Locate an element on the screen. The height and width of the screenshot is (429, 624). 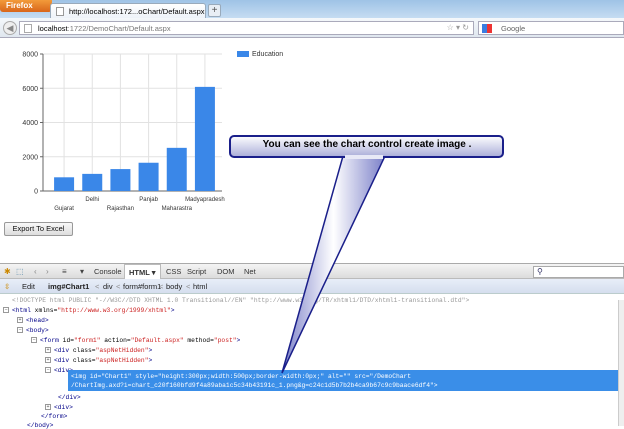
tab-css: CSS is located at coordinates (173, 271).